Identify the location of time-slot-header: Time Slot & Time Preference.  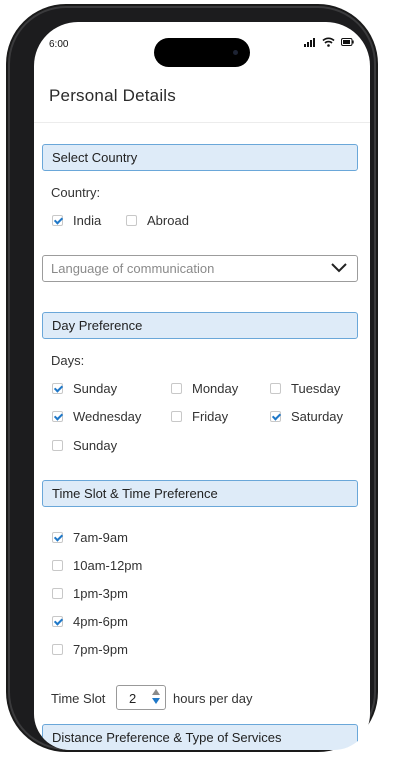
(200, 493).